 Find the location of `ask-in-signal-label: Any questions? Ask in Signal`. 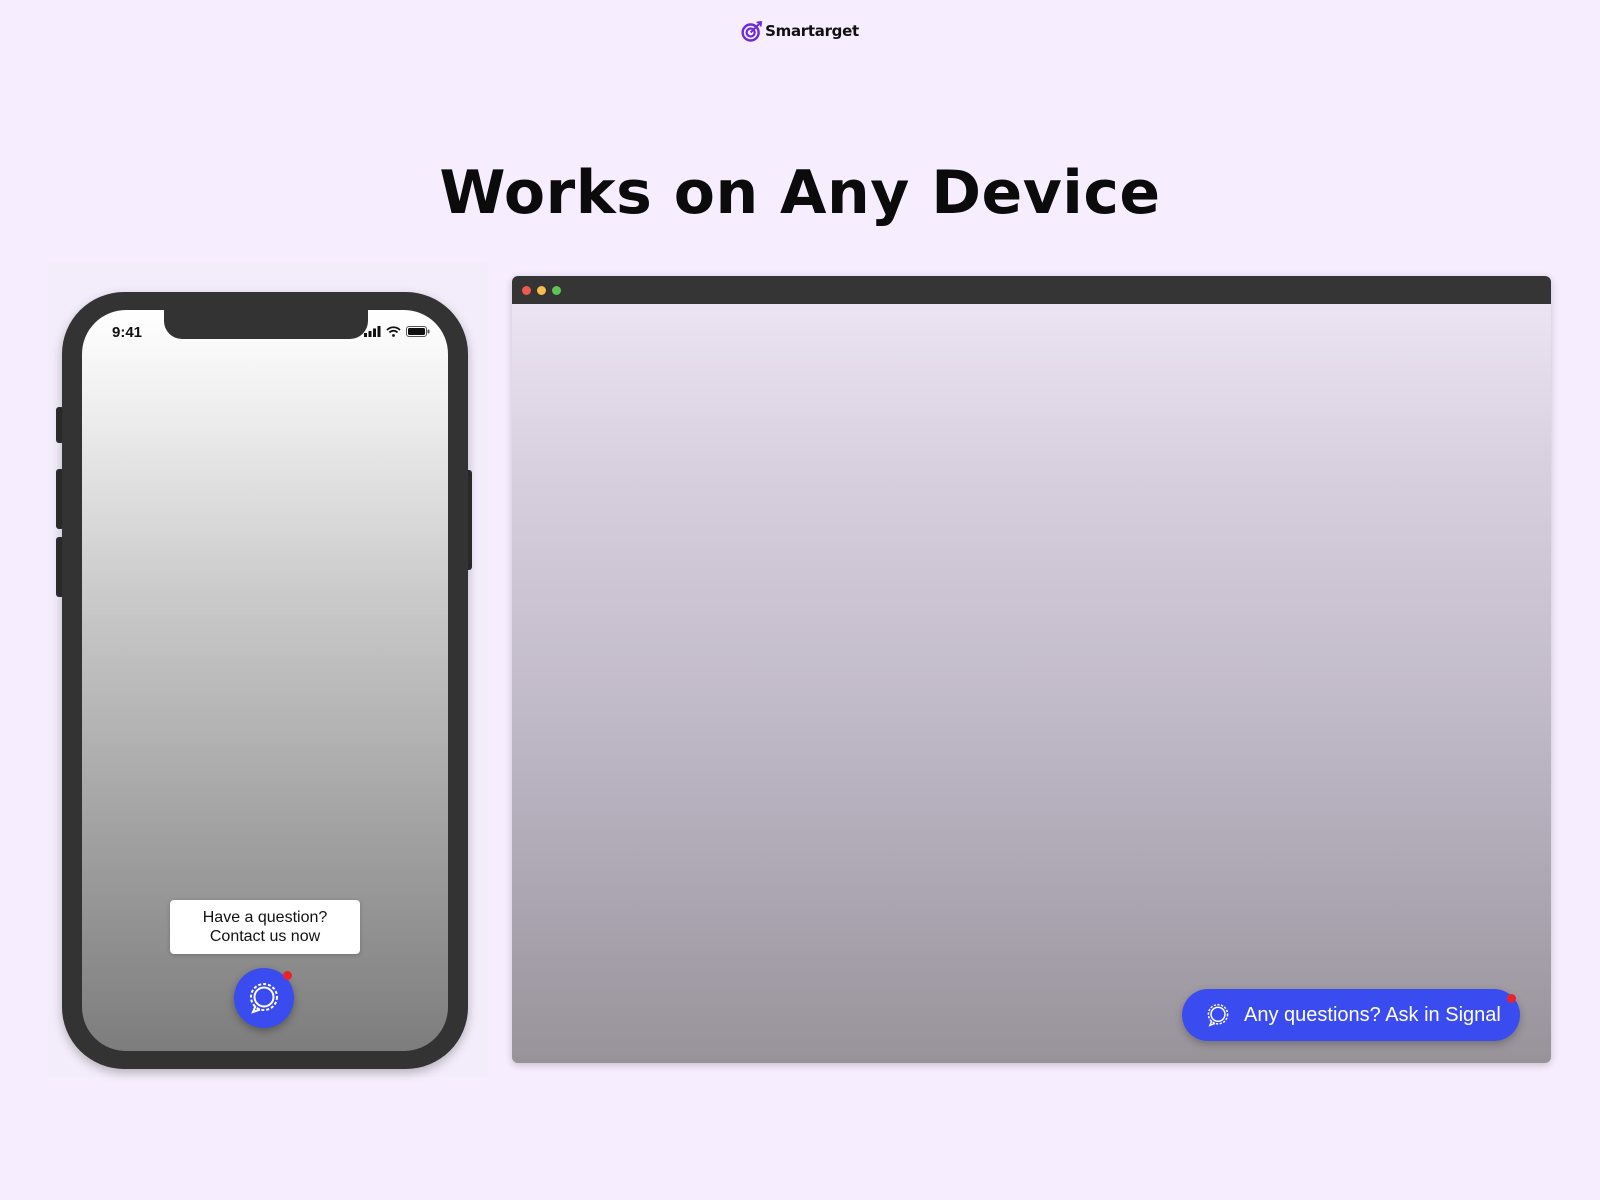

ask-in-signal-label: Any questions? Ask in Signal is located at coordinates (1372, 1014).